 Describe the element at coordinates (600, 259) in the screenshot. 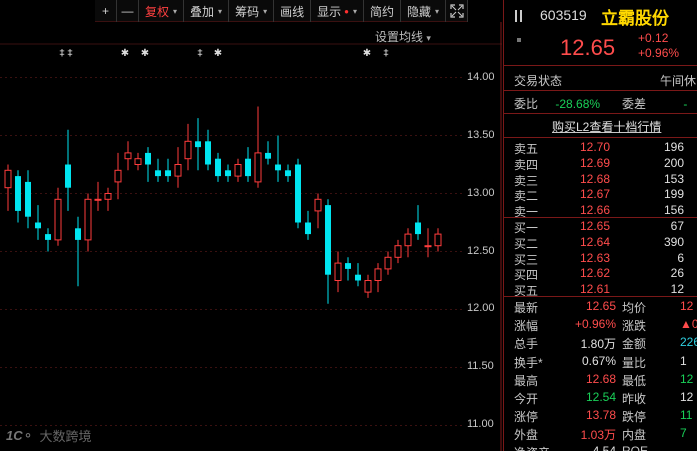

I see `bid-row: 买三 12.63 6` at that location.